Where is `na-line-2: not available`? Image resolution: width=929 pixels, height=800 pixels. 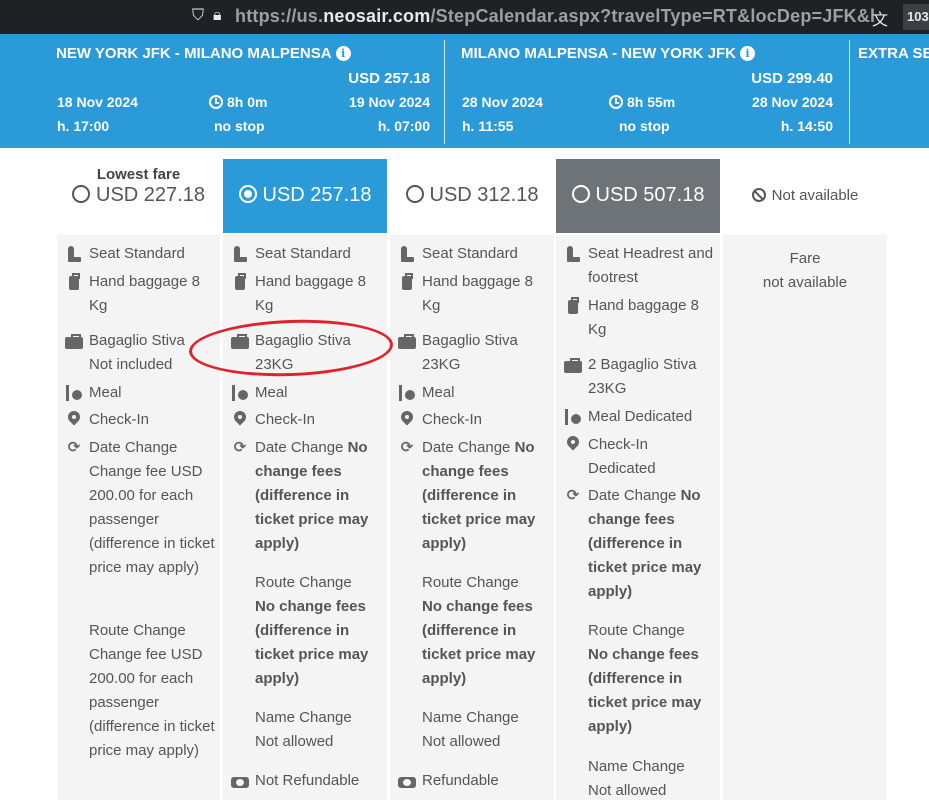
na-line-2: not available is located at coordinates (805, 282).